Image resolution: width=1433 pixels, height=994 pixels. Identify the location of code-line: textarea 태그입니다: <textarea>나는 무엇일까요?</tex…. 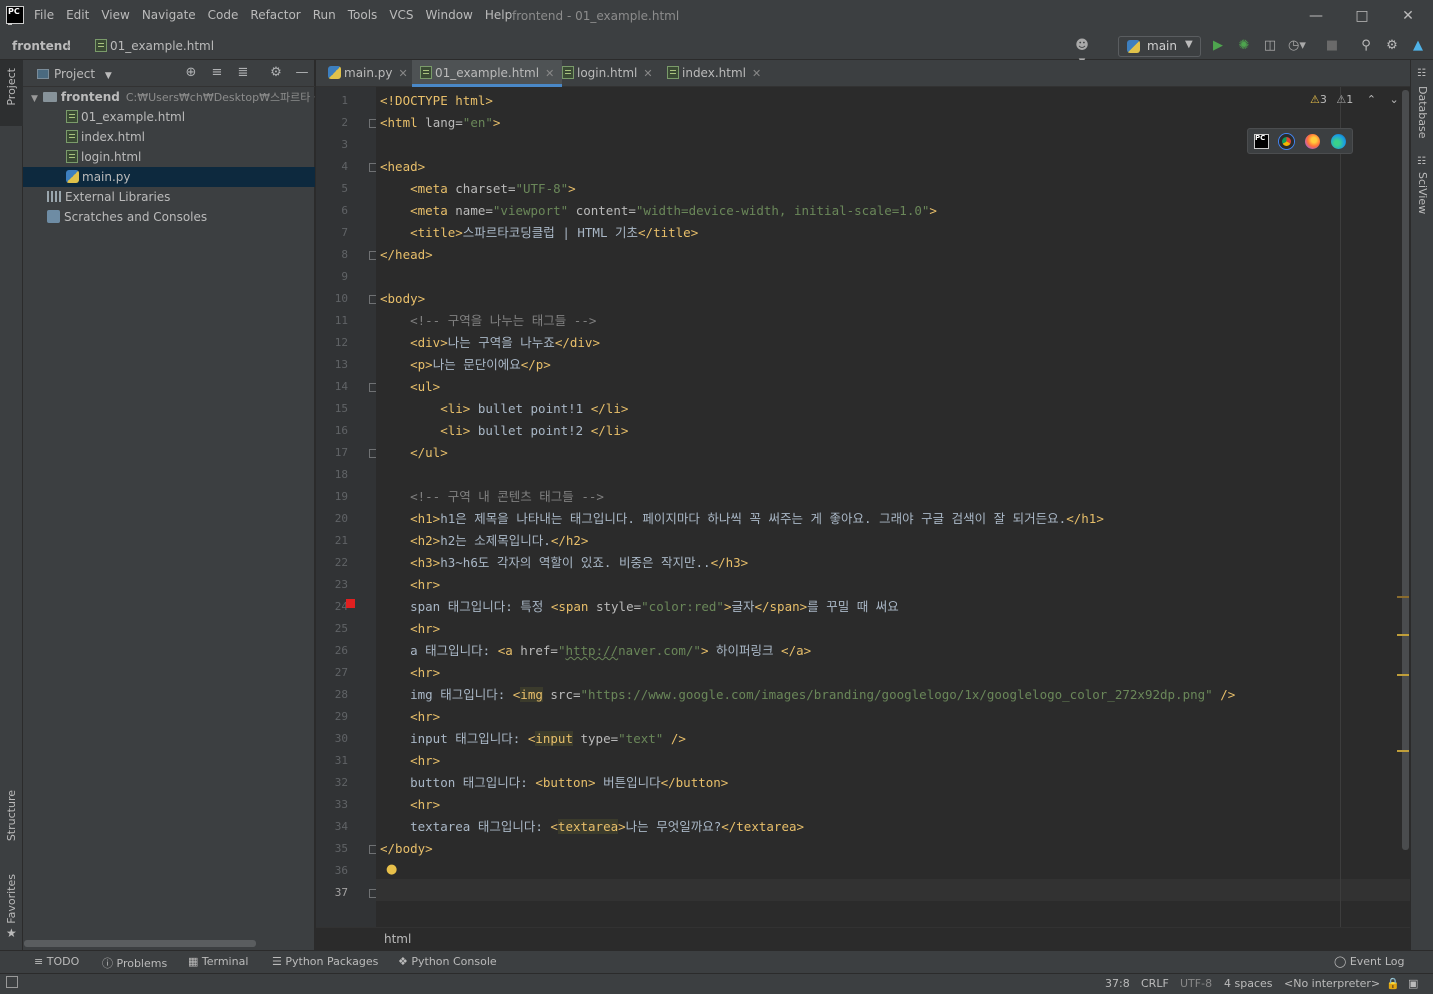
(592, 827).